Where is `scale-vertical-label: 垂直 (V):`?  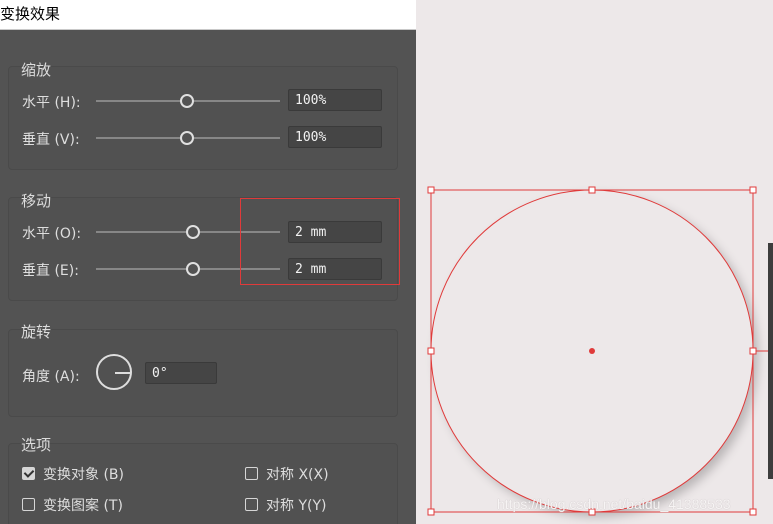
scale-vertical-label: 垂直 (V): is located at coordinates (51, 140).